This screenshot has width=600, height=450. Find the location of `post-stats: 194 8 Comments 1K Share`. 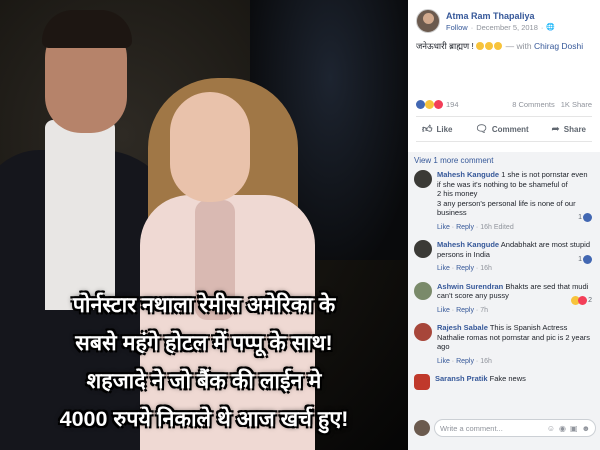

post-stats: 194 8 Comments 1K Share is located at coordinates (504, 104).